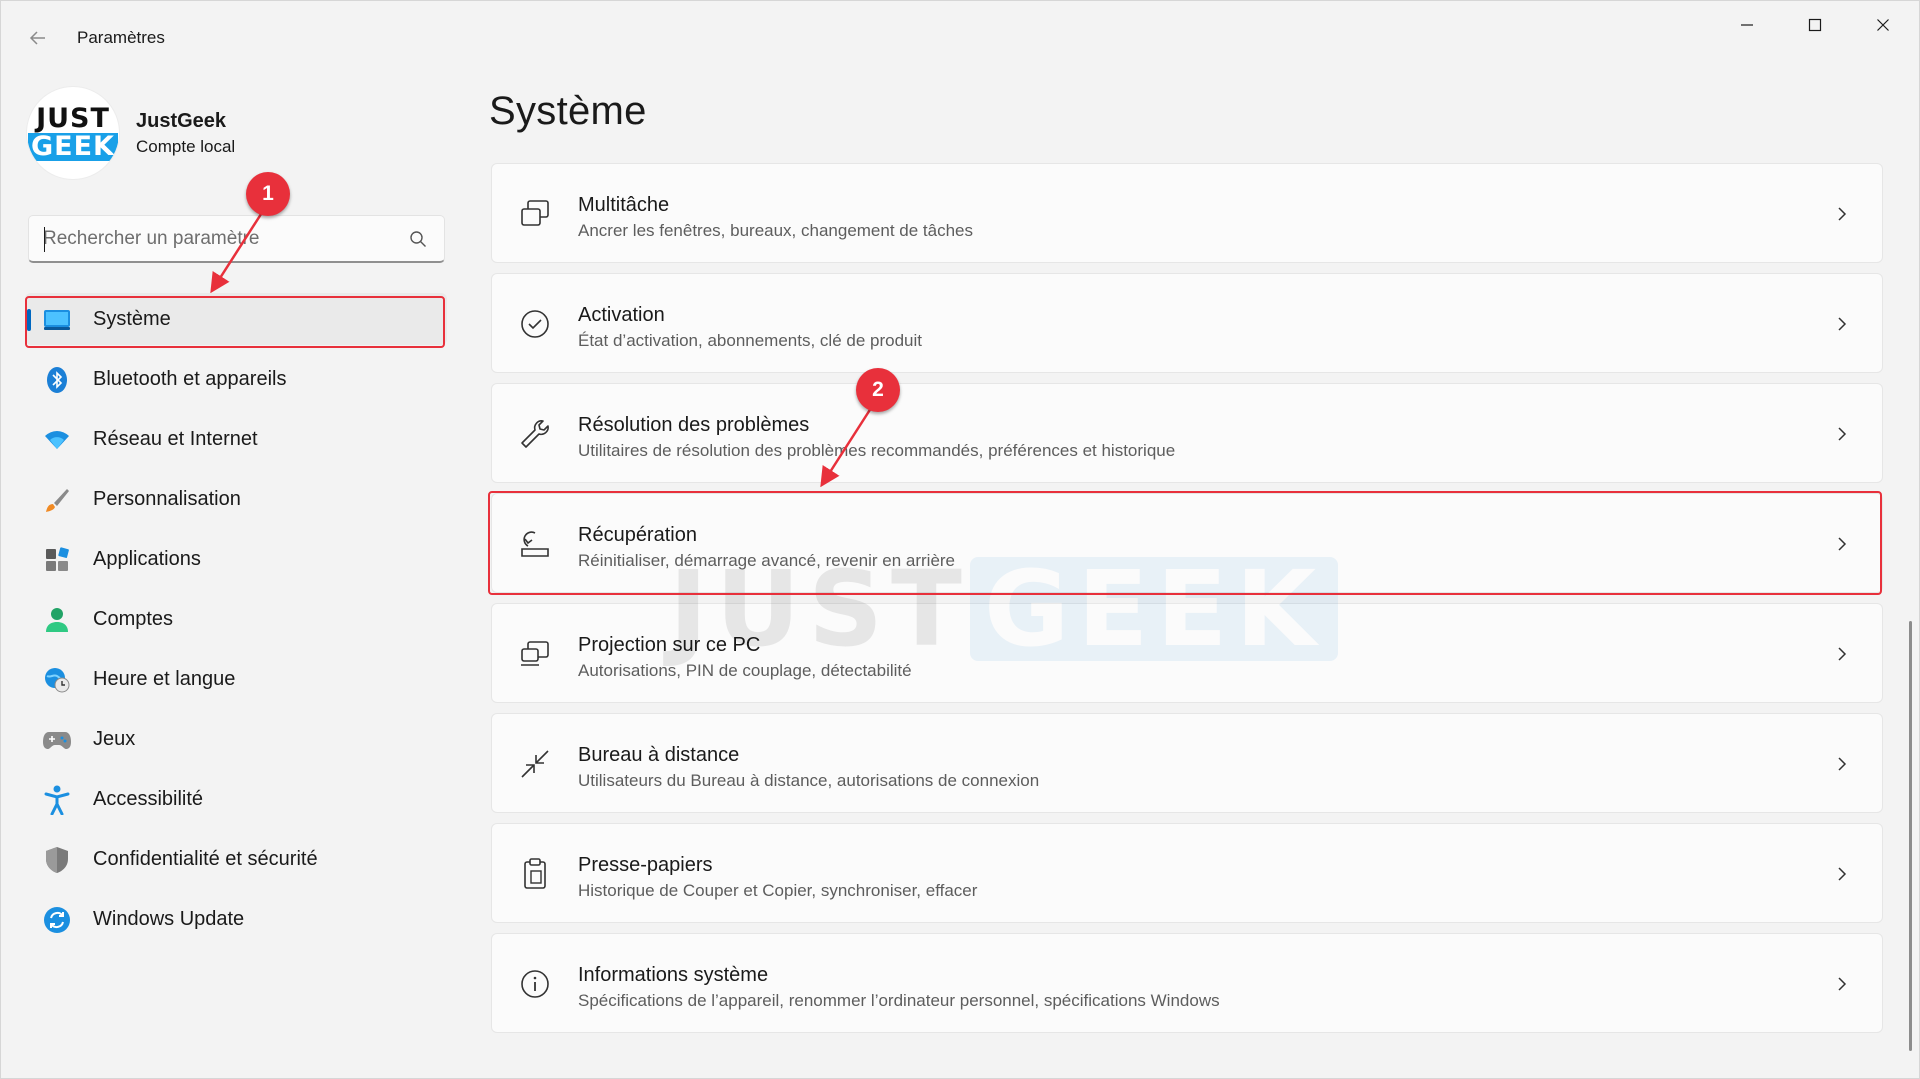 Image resolution: width=1920 pixels, height=1079 pixels. I want to click on sidebar-item-accessibilite: Accessibilité, so click(236, 799).